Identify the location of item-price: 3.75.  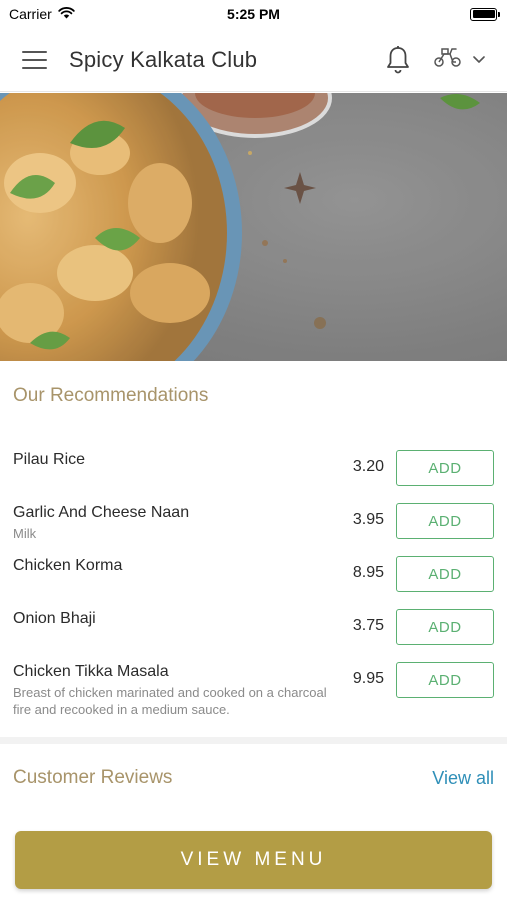
(368, 625).